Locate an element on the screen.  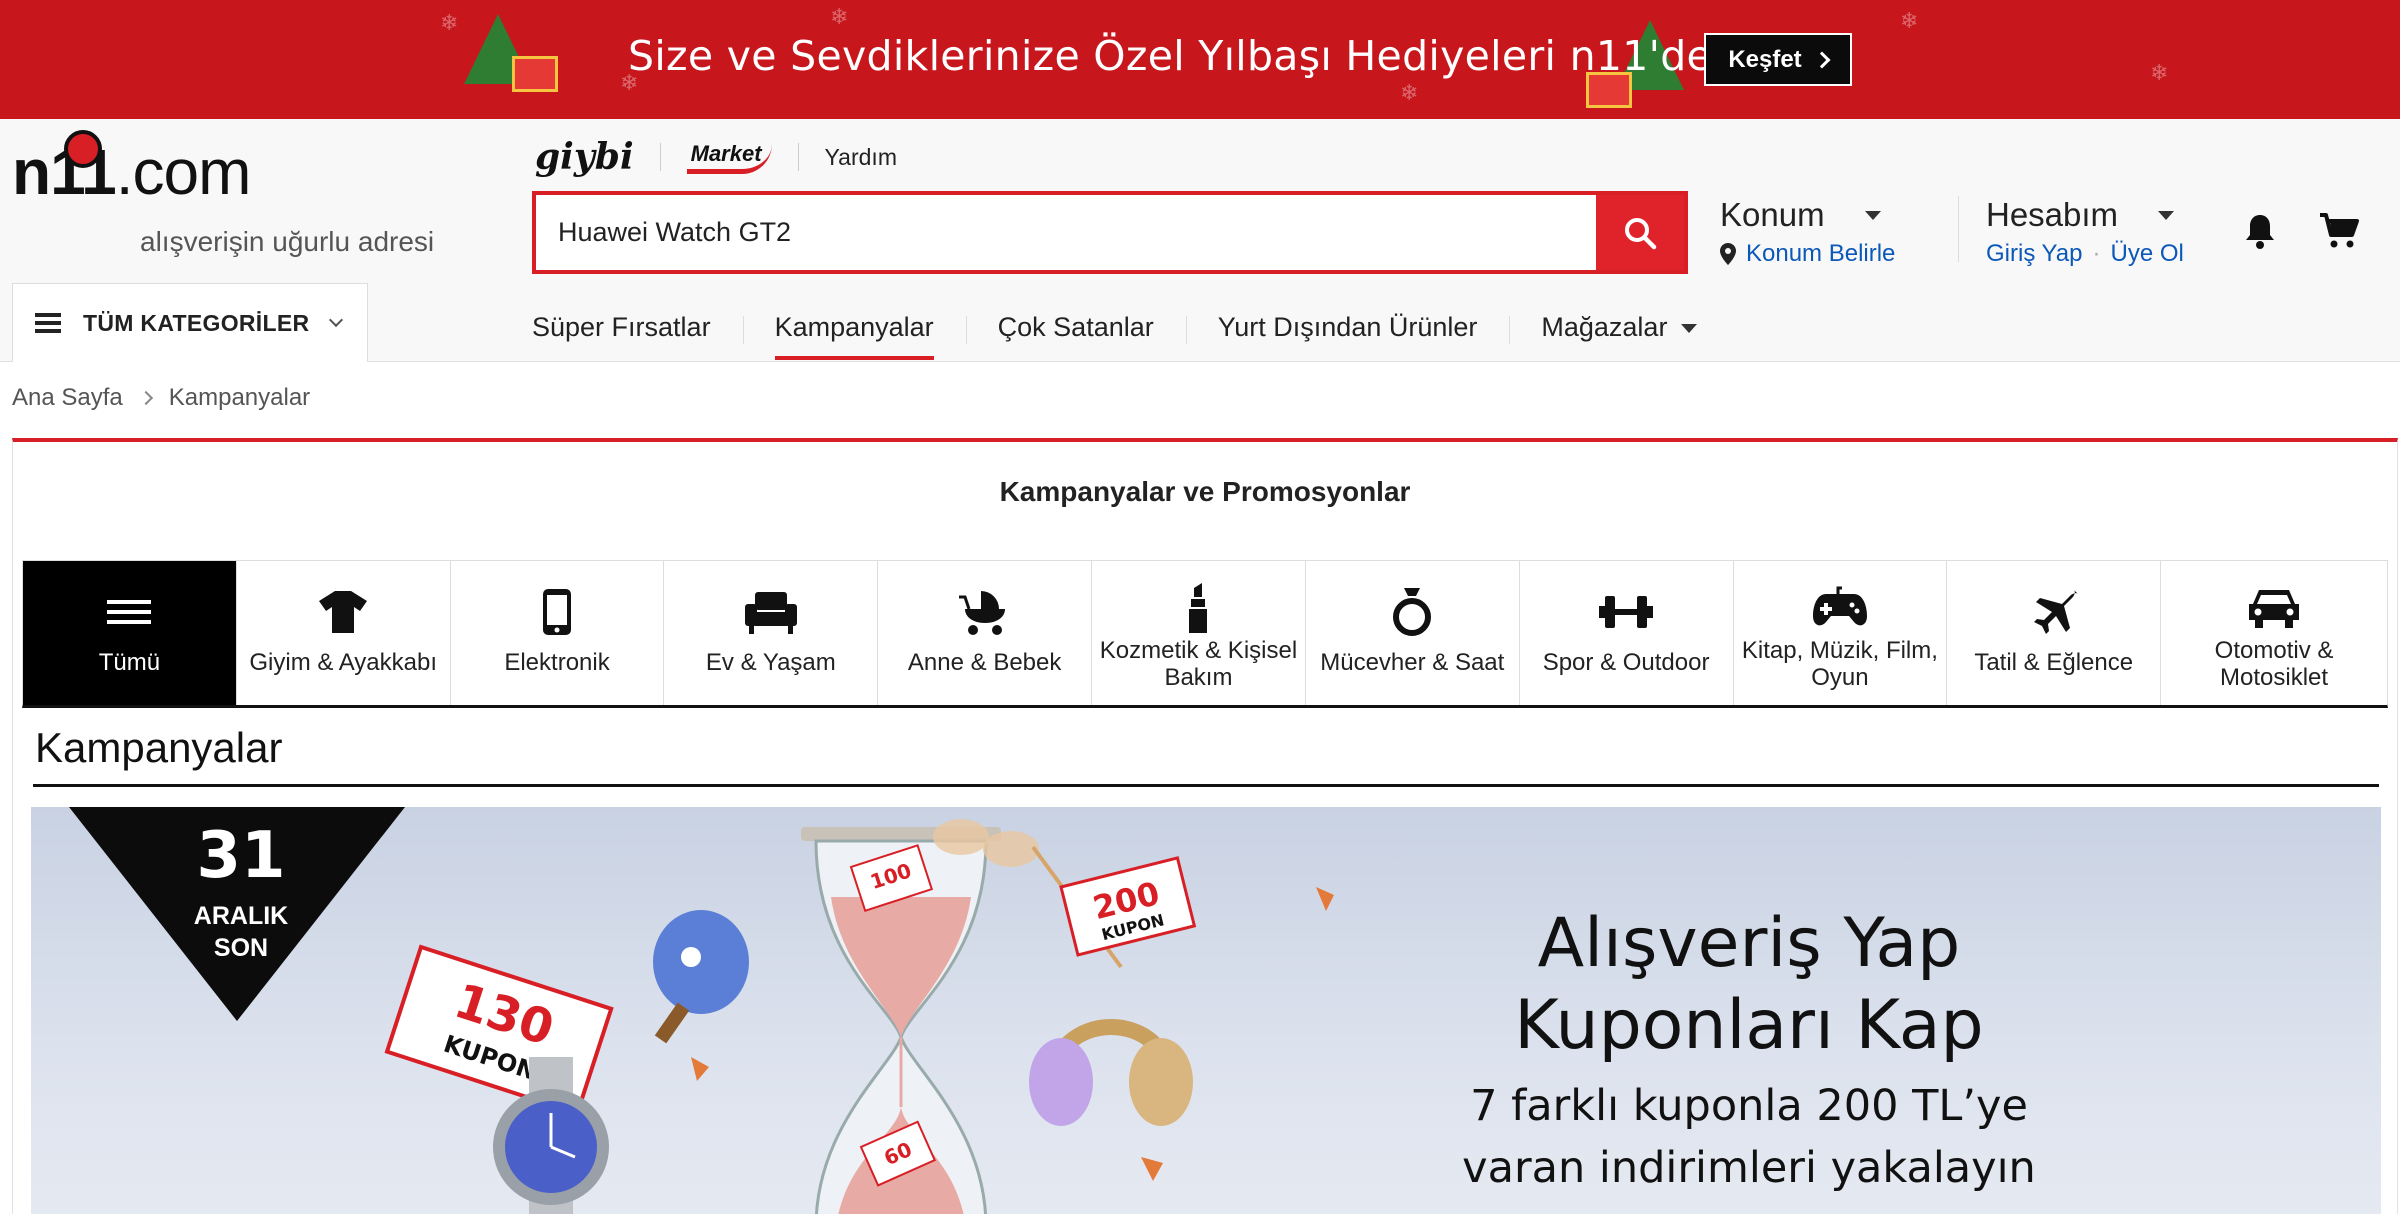
category-tab-automotive: Otomotiv & Motosiklet is located at coordinates (2274, 633).